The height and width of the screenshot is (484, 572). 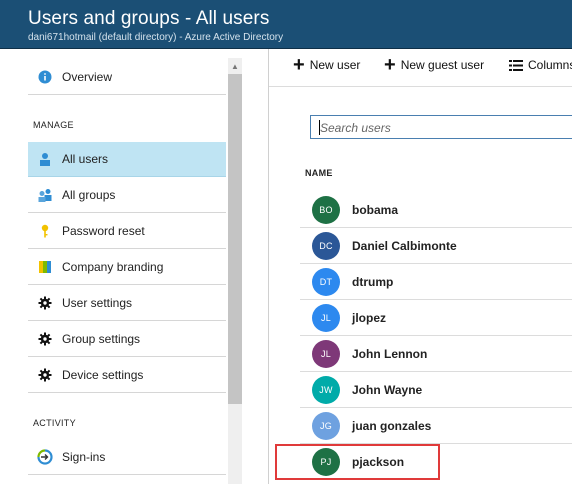 I want to click on nav-item-user-settings: User settings, so click(x=127, y=303).